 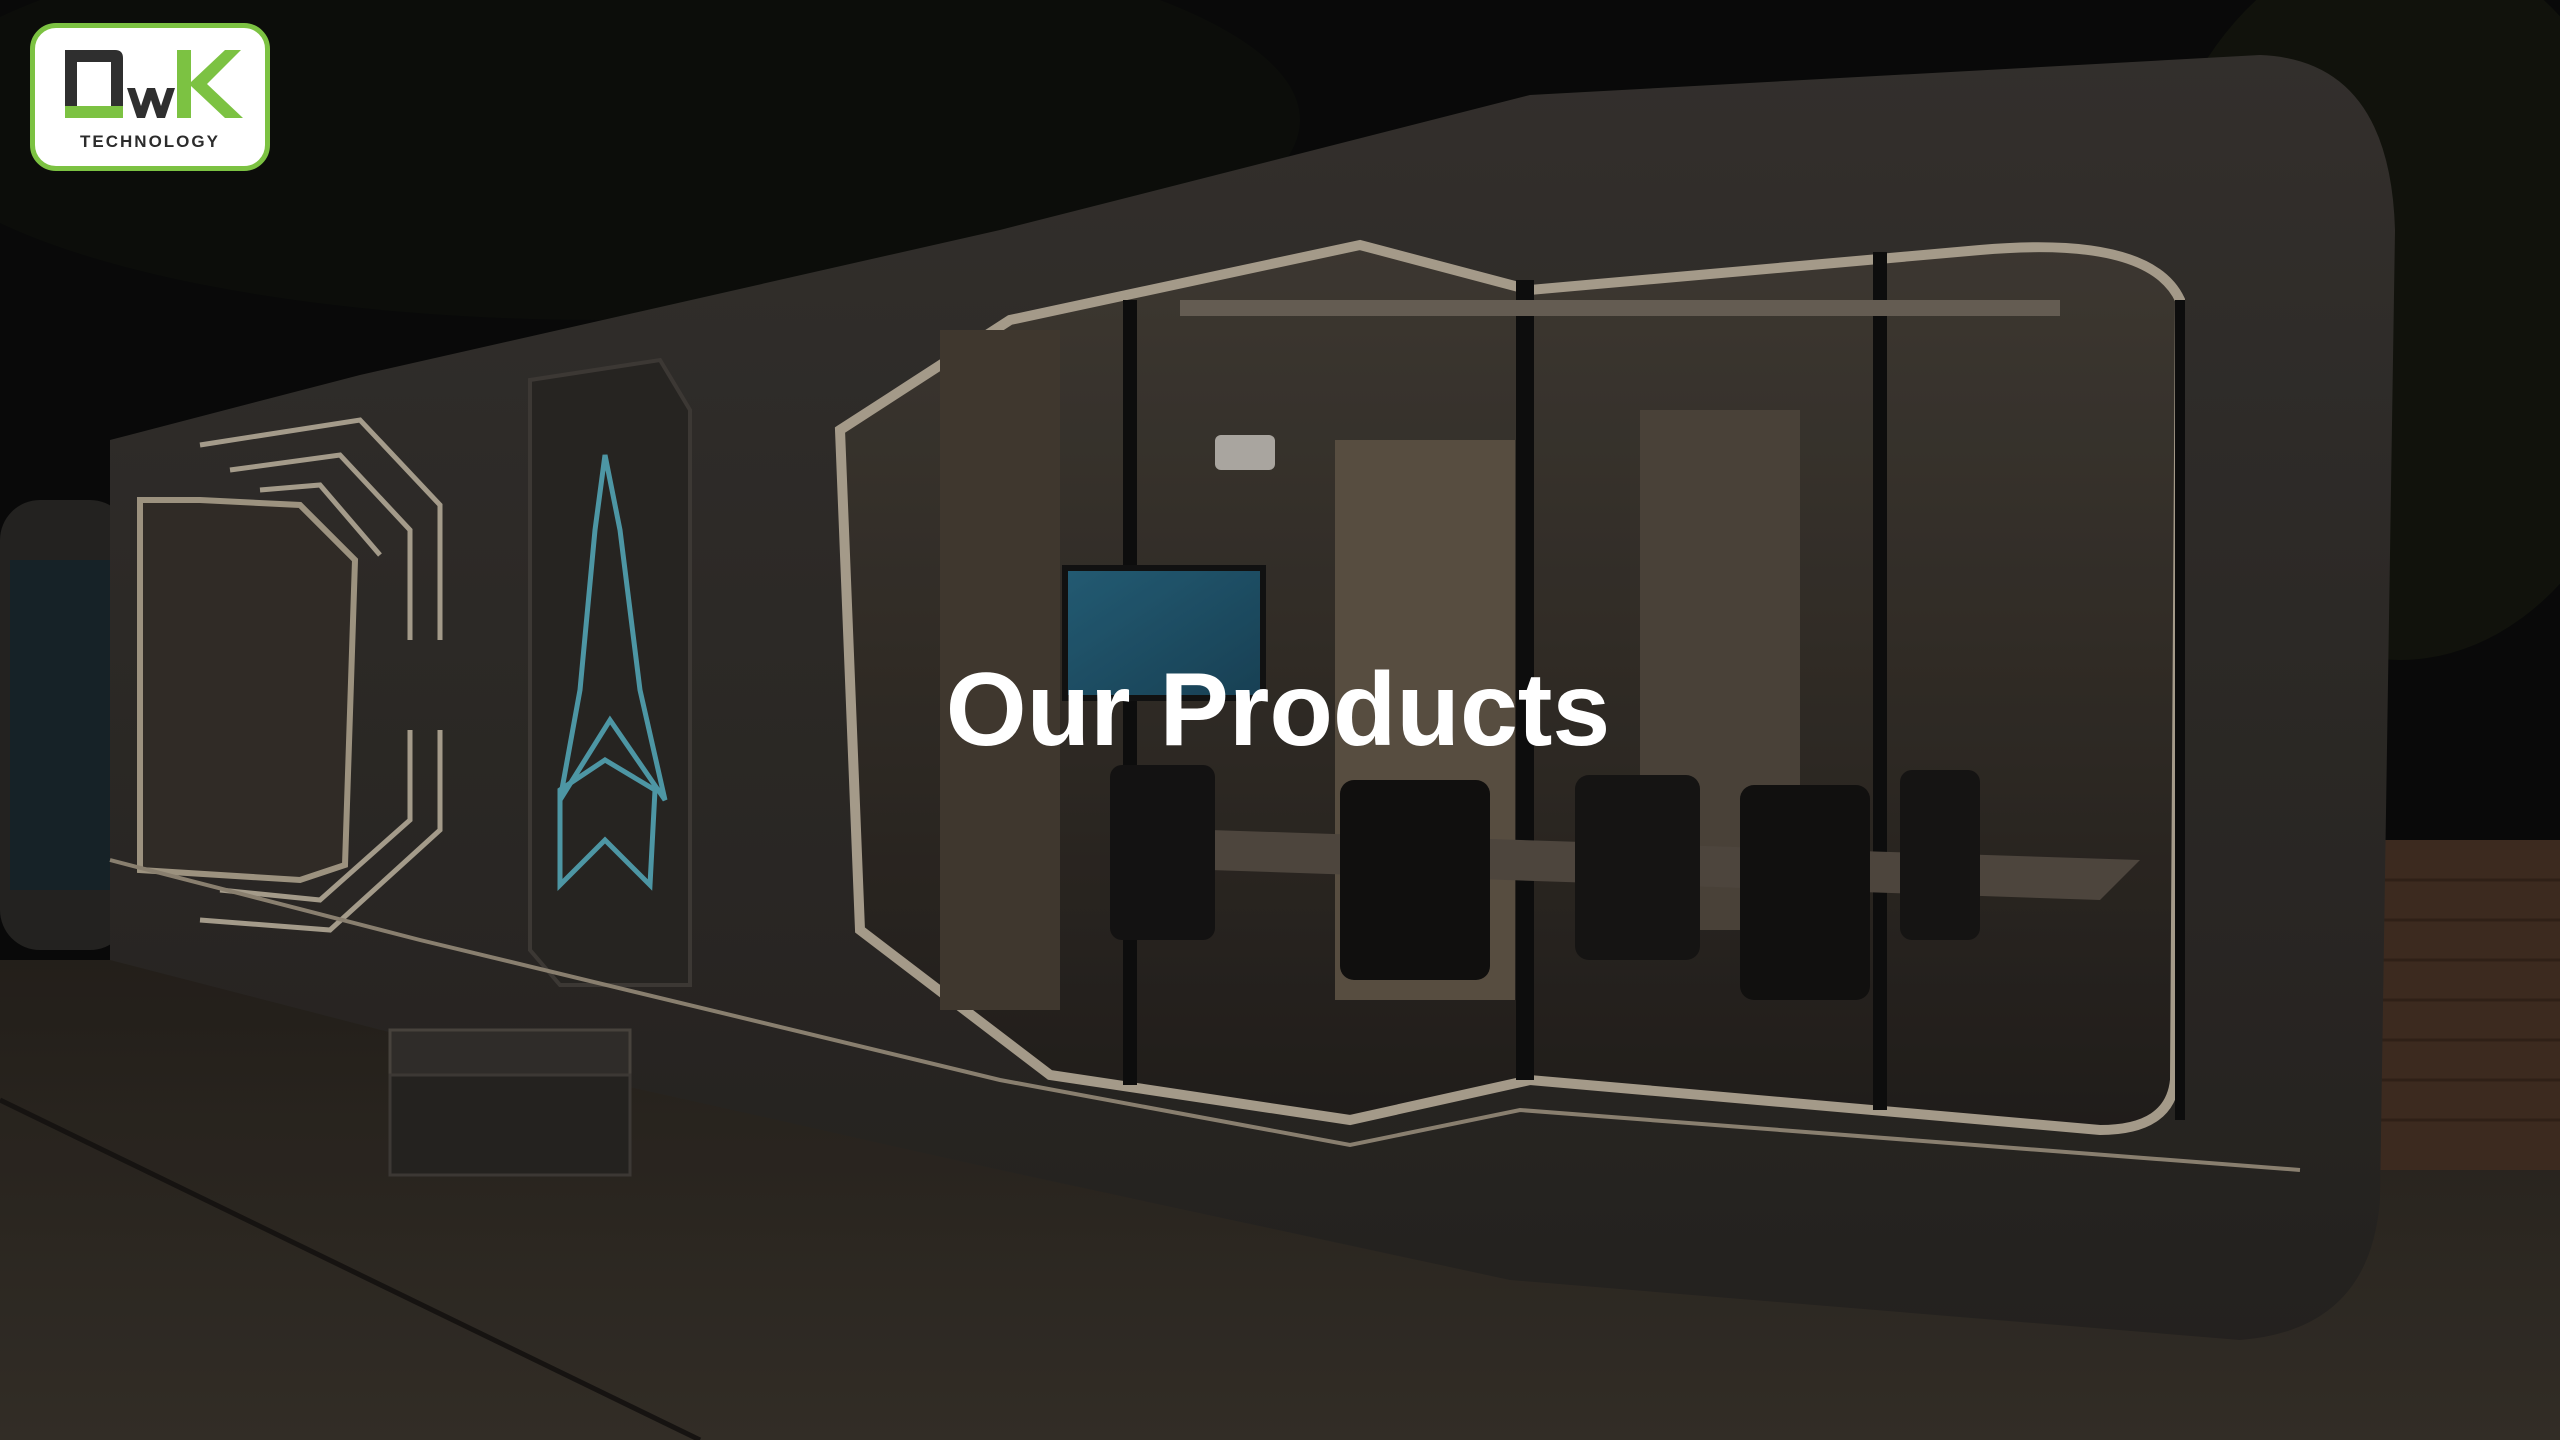 I want to click on page-title-text: Our Products, so click(x=1278, y=710).